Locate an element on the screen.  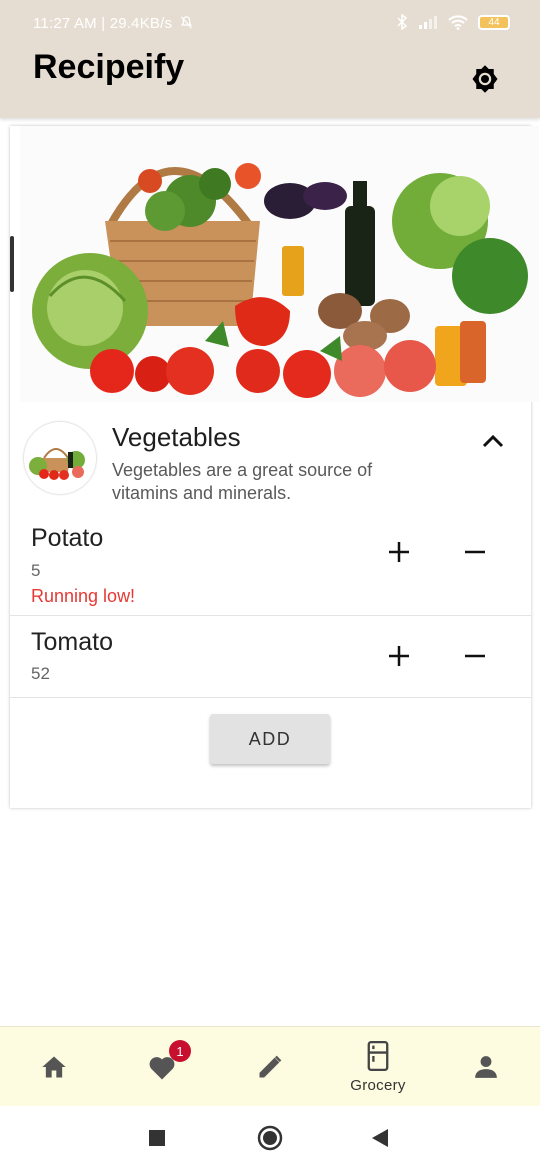
vegetables-thumbnail is located at coordinates (60, 458).